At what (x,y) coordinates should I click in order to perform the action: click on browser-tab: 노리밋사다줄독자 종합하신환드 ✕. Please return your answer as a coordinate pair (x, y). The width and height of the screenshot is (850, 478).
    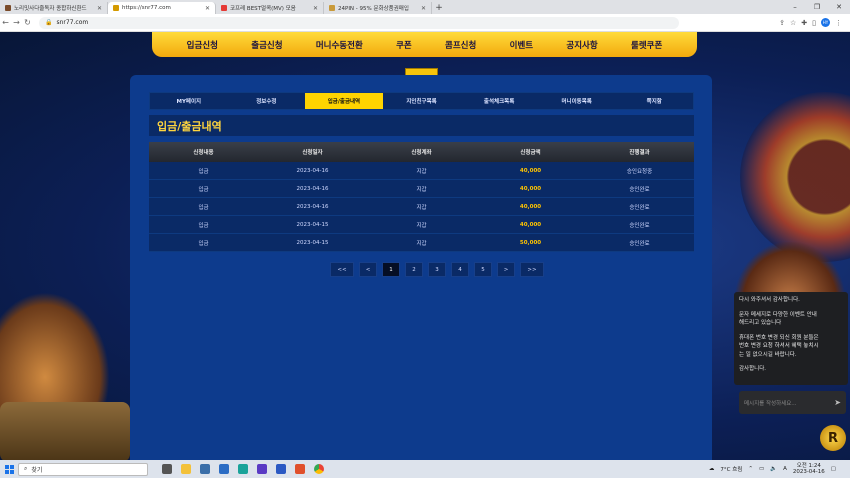
    Looking at the image, I should click on (54, 8).